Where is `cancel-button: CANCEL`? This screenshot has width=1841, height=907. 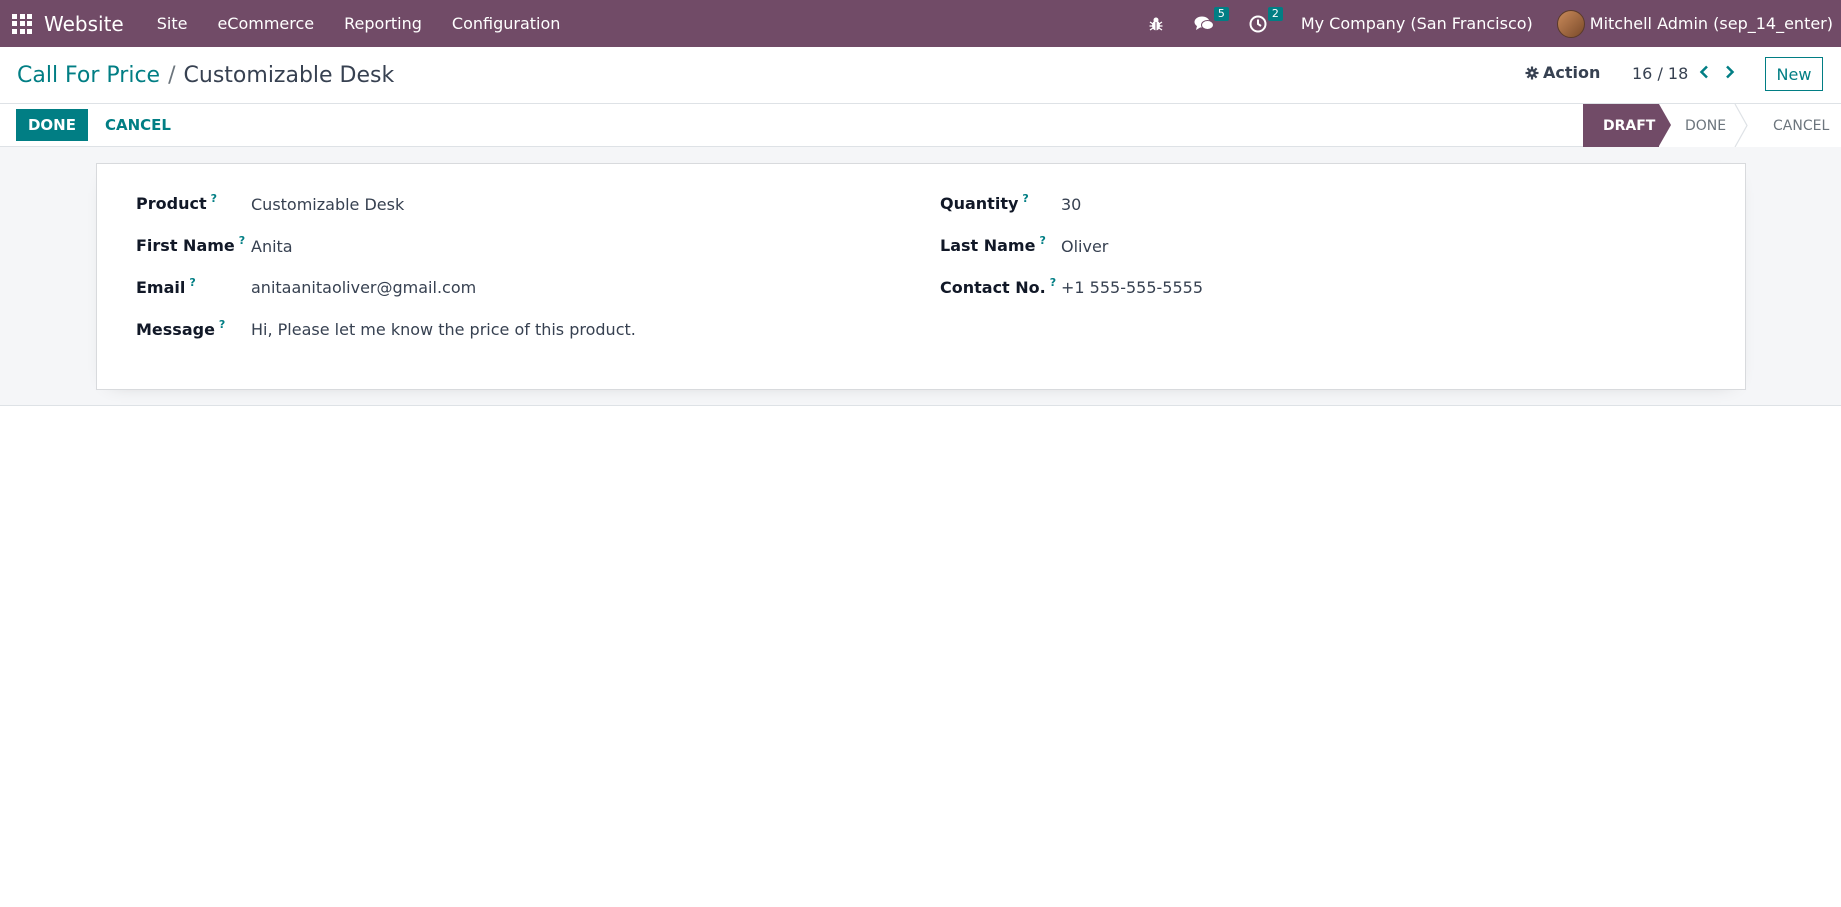 cancel-button: CANCEL is located at coordinates (138, 125).